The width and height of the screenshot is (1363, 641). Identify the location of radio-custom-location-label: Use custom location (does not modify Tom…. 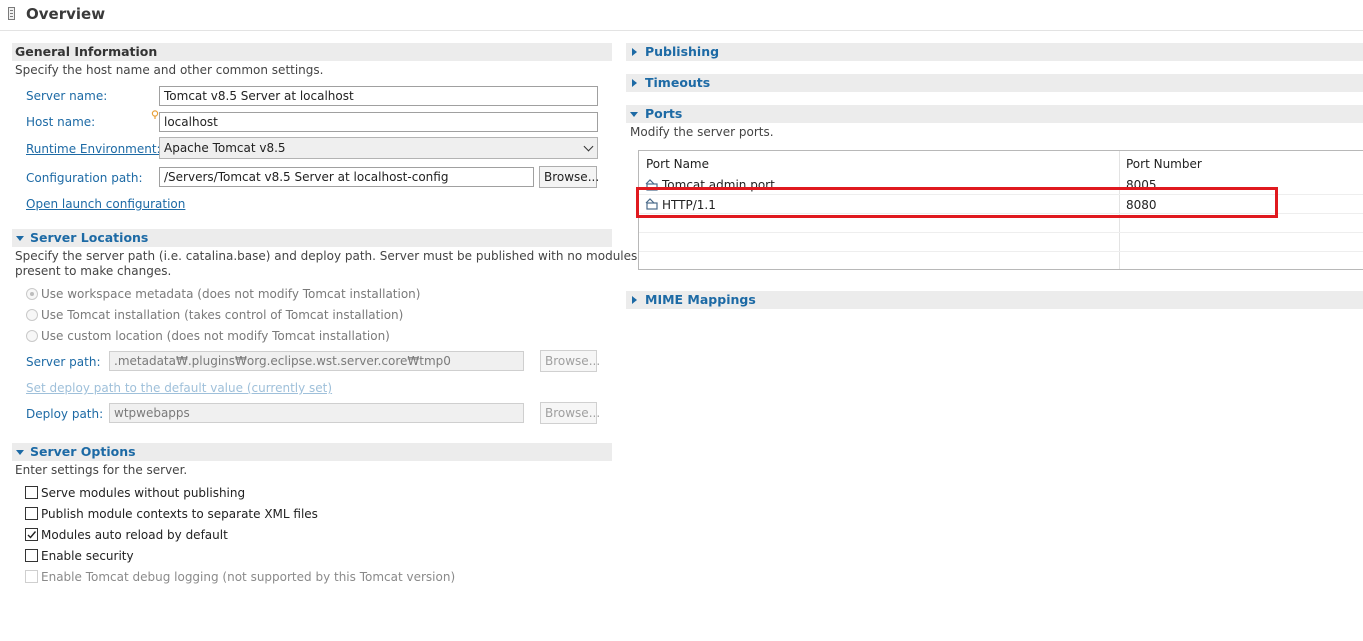
(215, 336).